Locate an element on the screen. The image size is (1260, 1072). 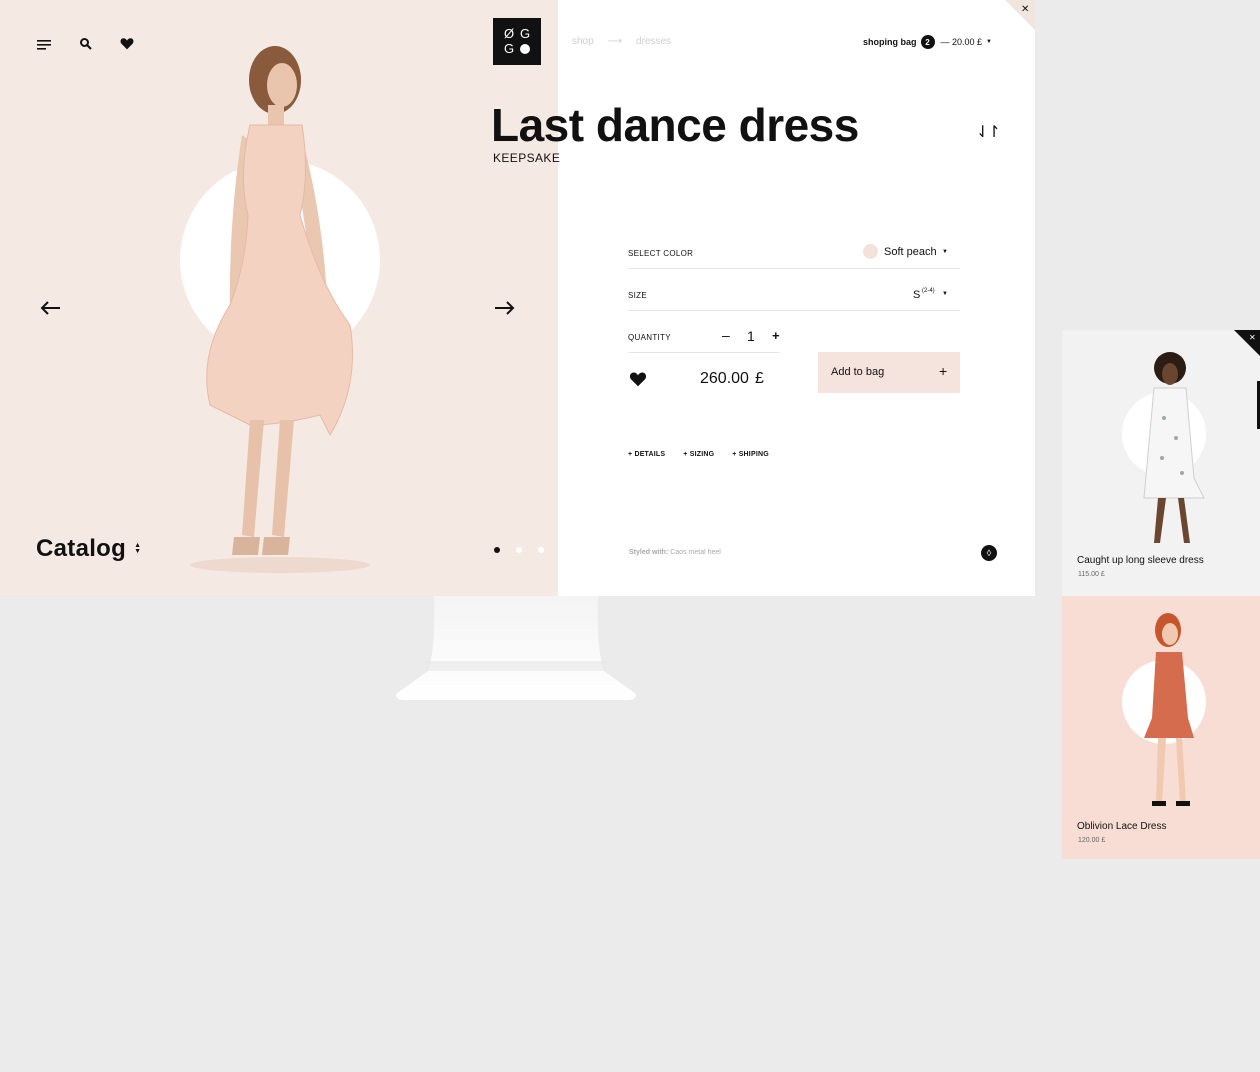
sort-chevrons-icon: ▲ ▼ is located at coordinates (138, 548).